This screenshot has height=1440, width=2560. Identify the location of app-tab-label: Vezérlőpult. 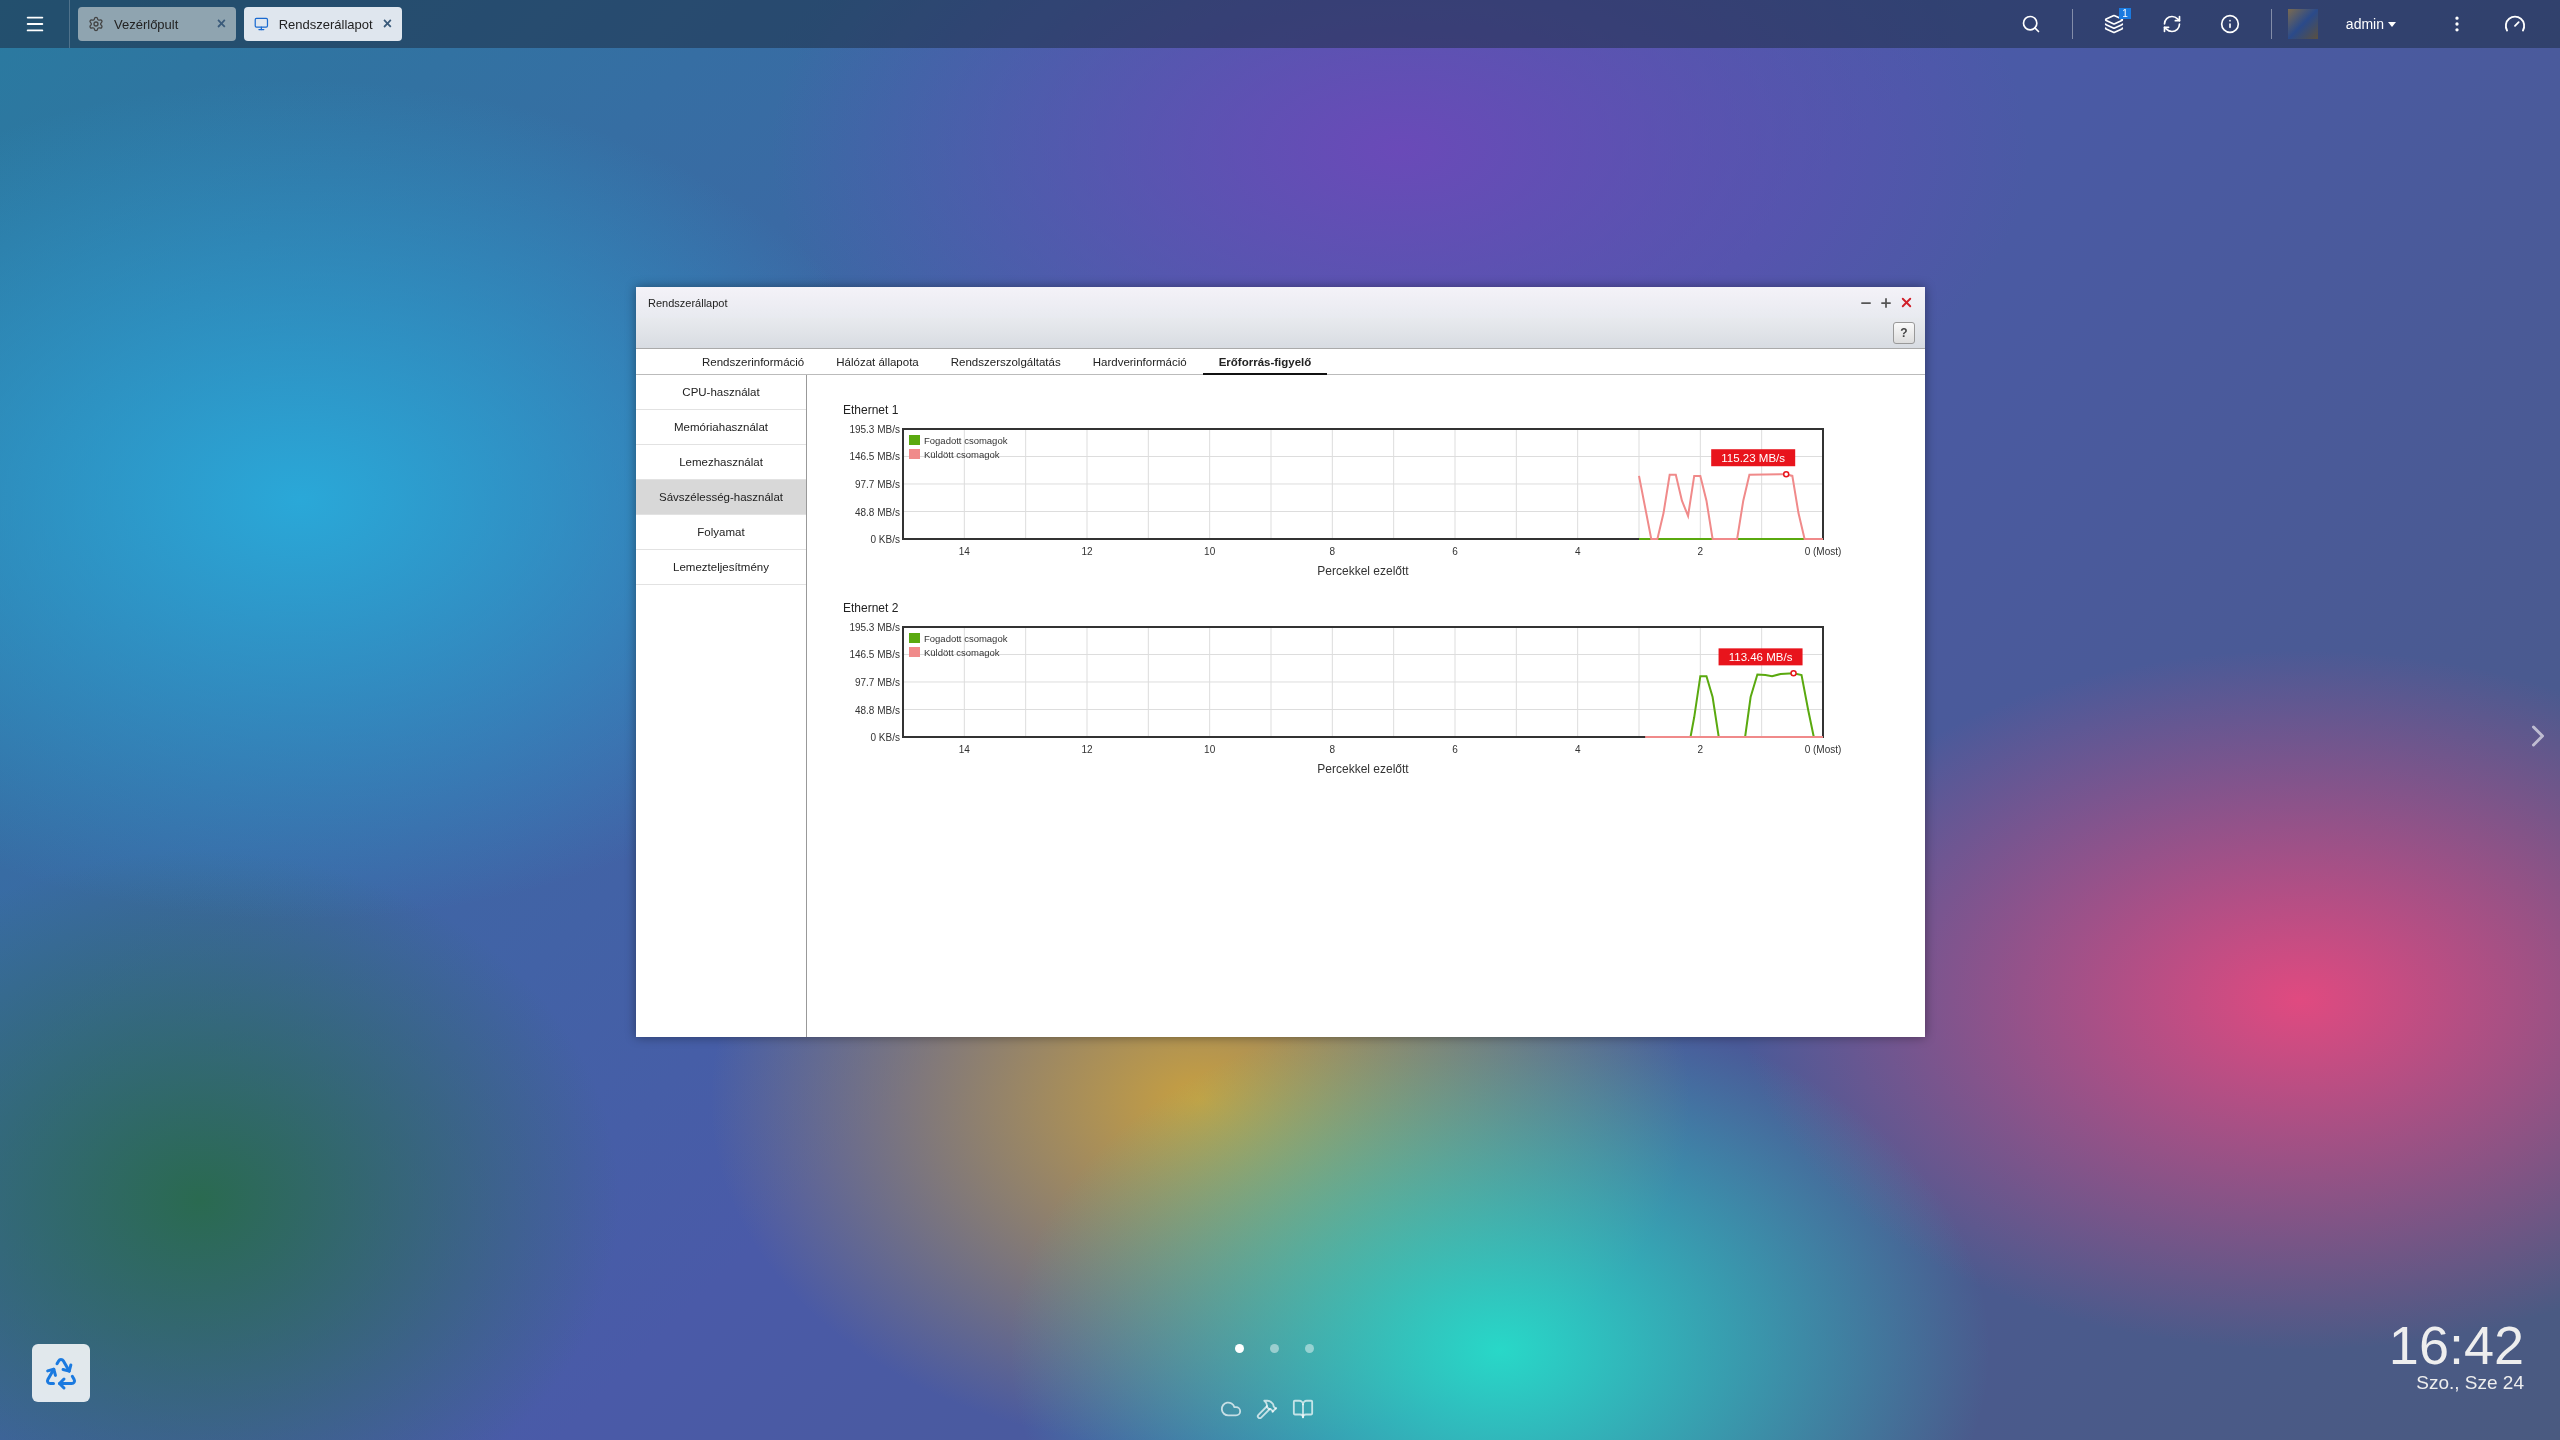
(146, 24).